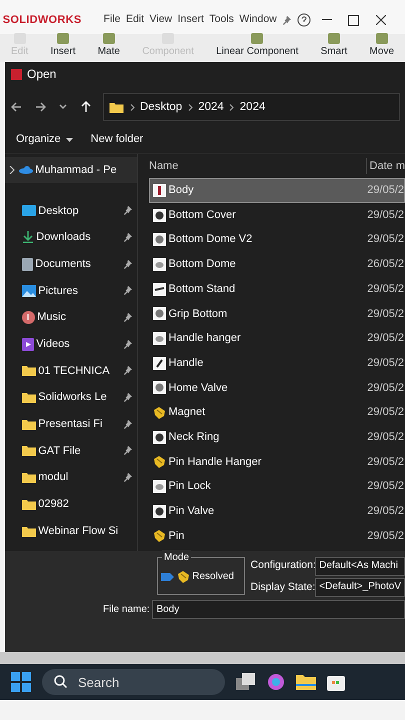 Image resolution: width=405 pixels, height=720 pixels. Describe the element at coordinates (277, 289) in the screenshot. I see `file-row: Bottom Stand 29/05/2` at that location.